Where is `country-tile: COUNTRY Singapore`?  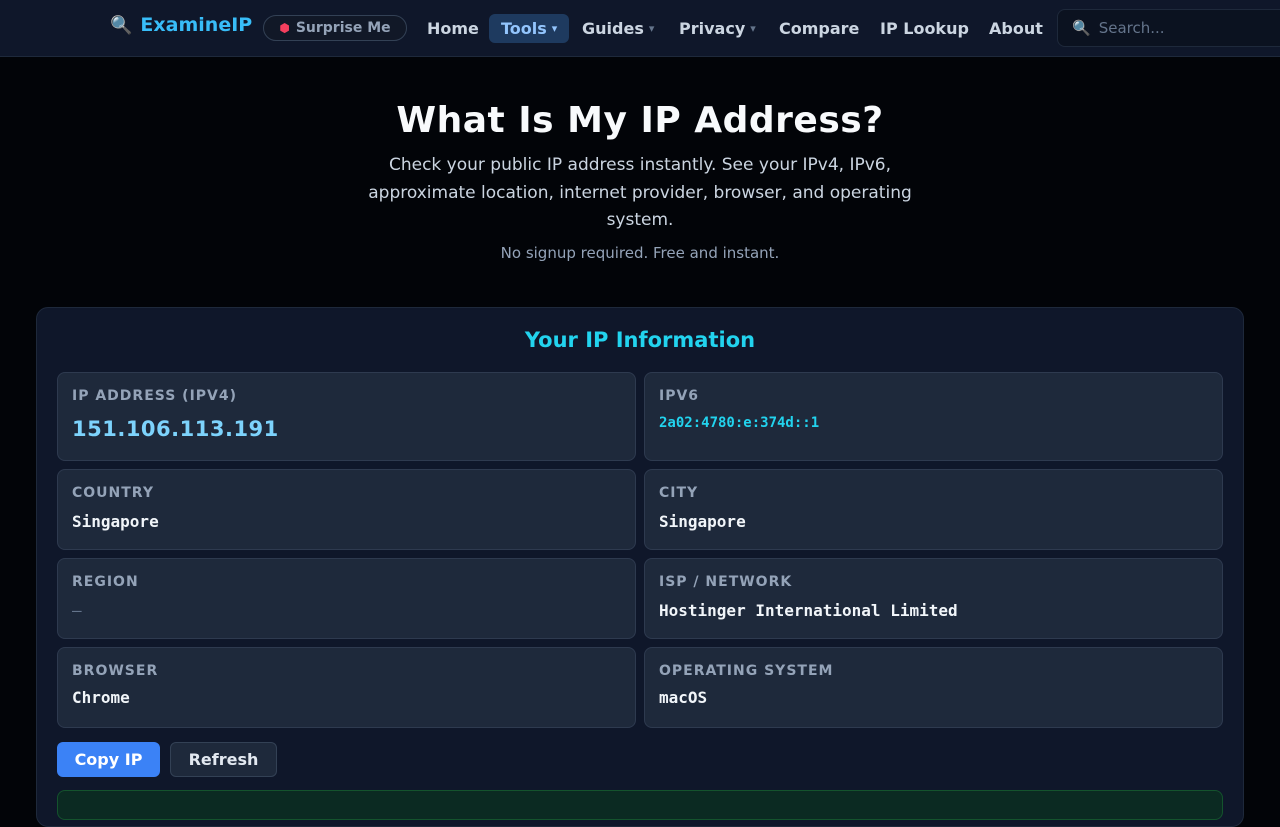 country-tile: COUNTRY Singapore is located at coordinates (346, 509).